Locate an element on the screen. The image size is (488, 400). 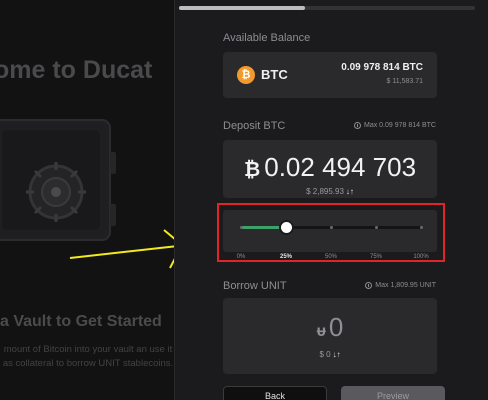
borrow-usd: $ 0 is located at coordinates (325, 354).